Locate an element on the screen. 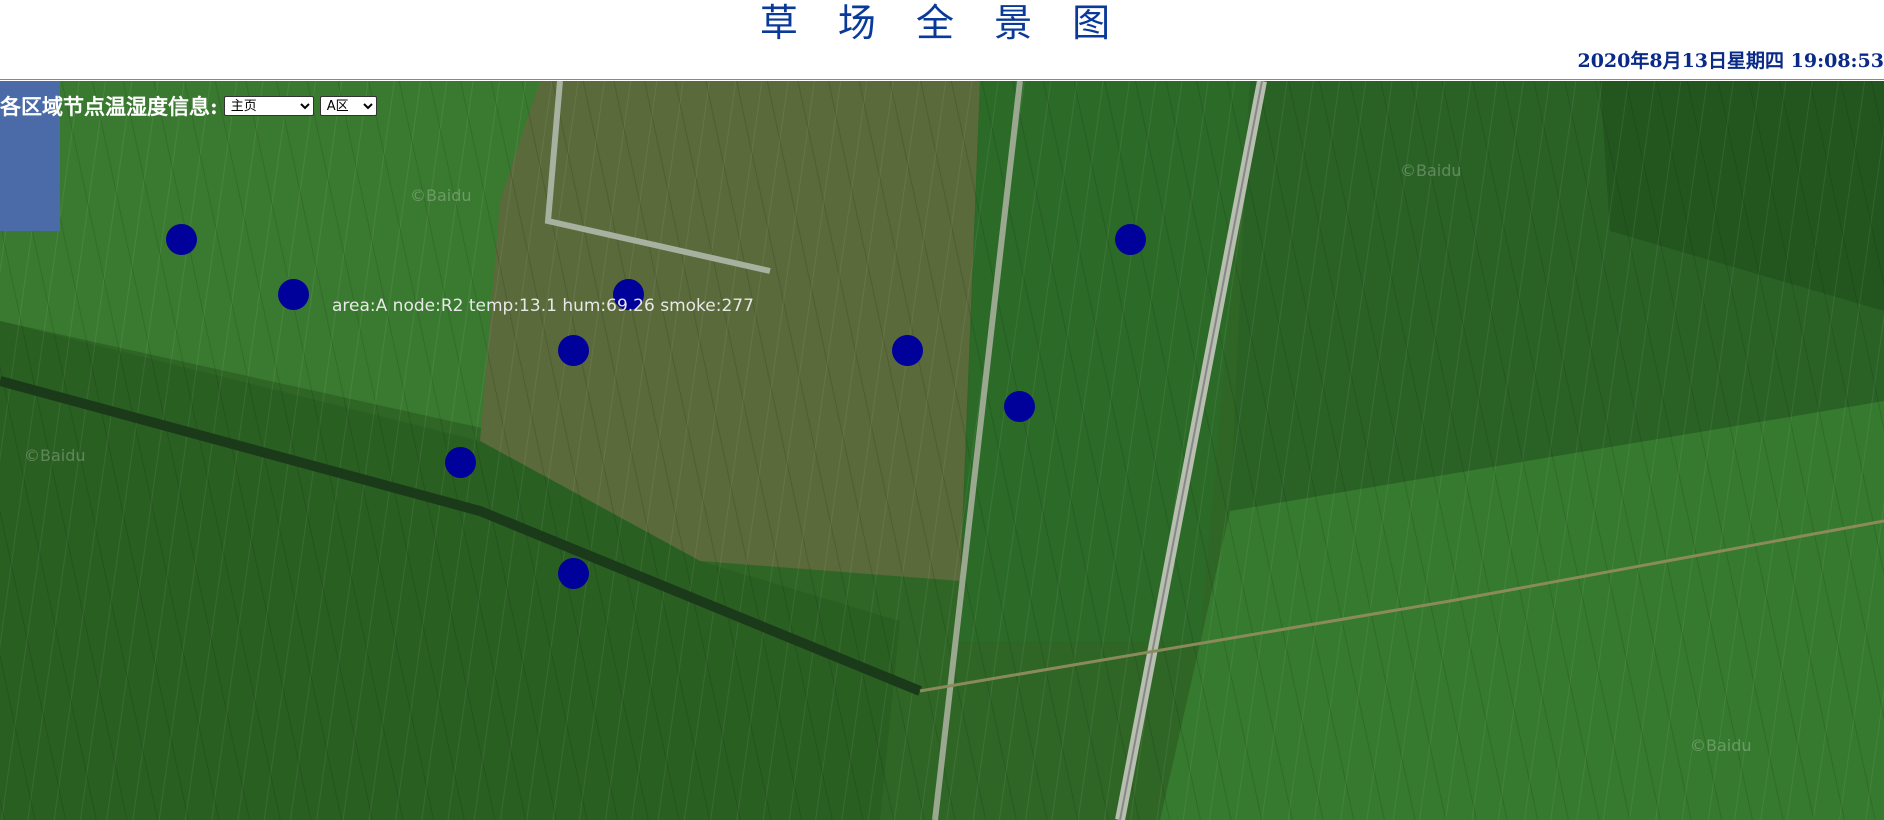  area-info-label: 各区域节点温湿度信息: is located at coordinates (109, 106).